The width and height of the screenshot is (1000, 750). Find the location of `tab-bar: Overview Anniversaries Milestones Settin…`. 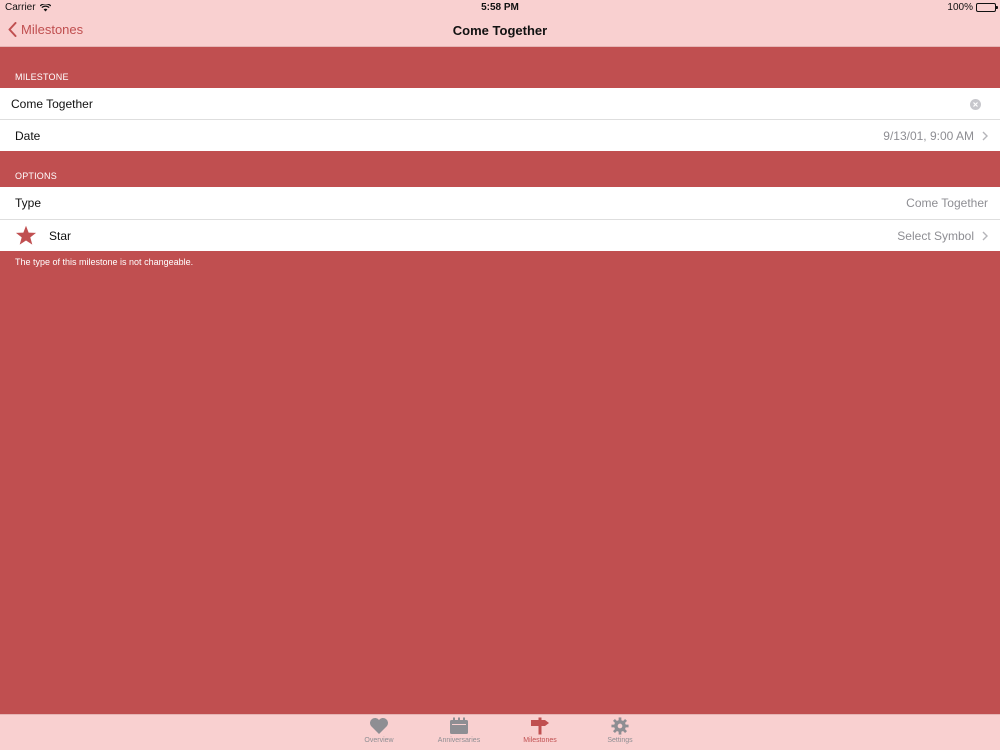

tab-bar: Overview Anniversaries Milestones Settin… is located at coordinates (500, 732).